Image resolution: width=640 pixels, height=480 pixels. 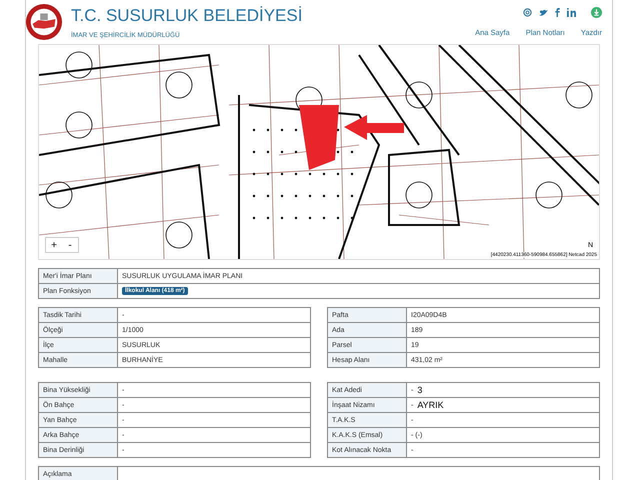 I want to click on linkedin-icon, so click(x=571, y=12).